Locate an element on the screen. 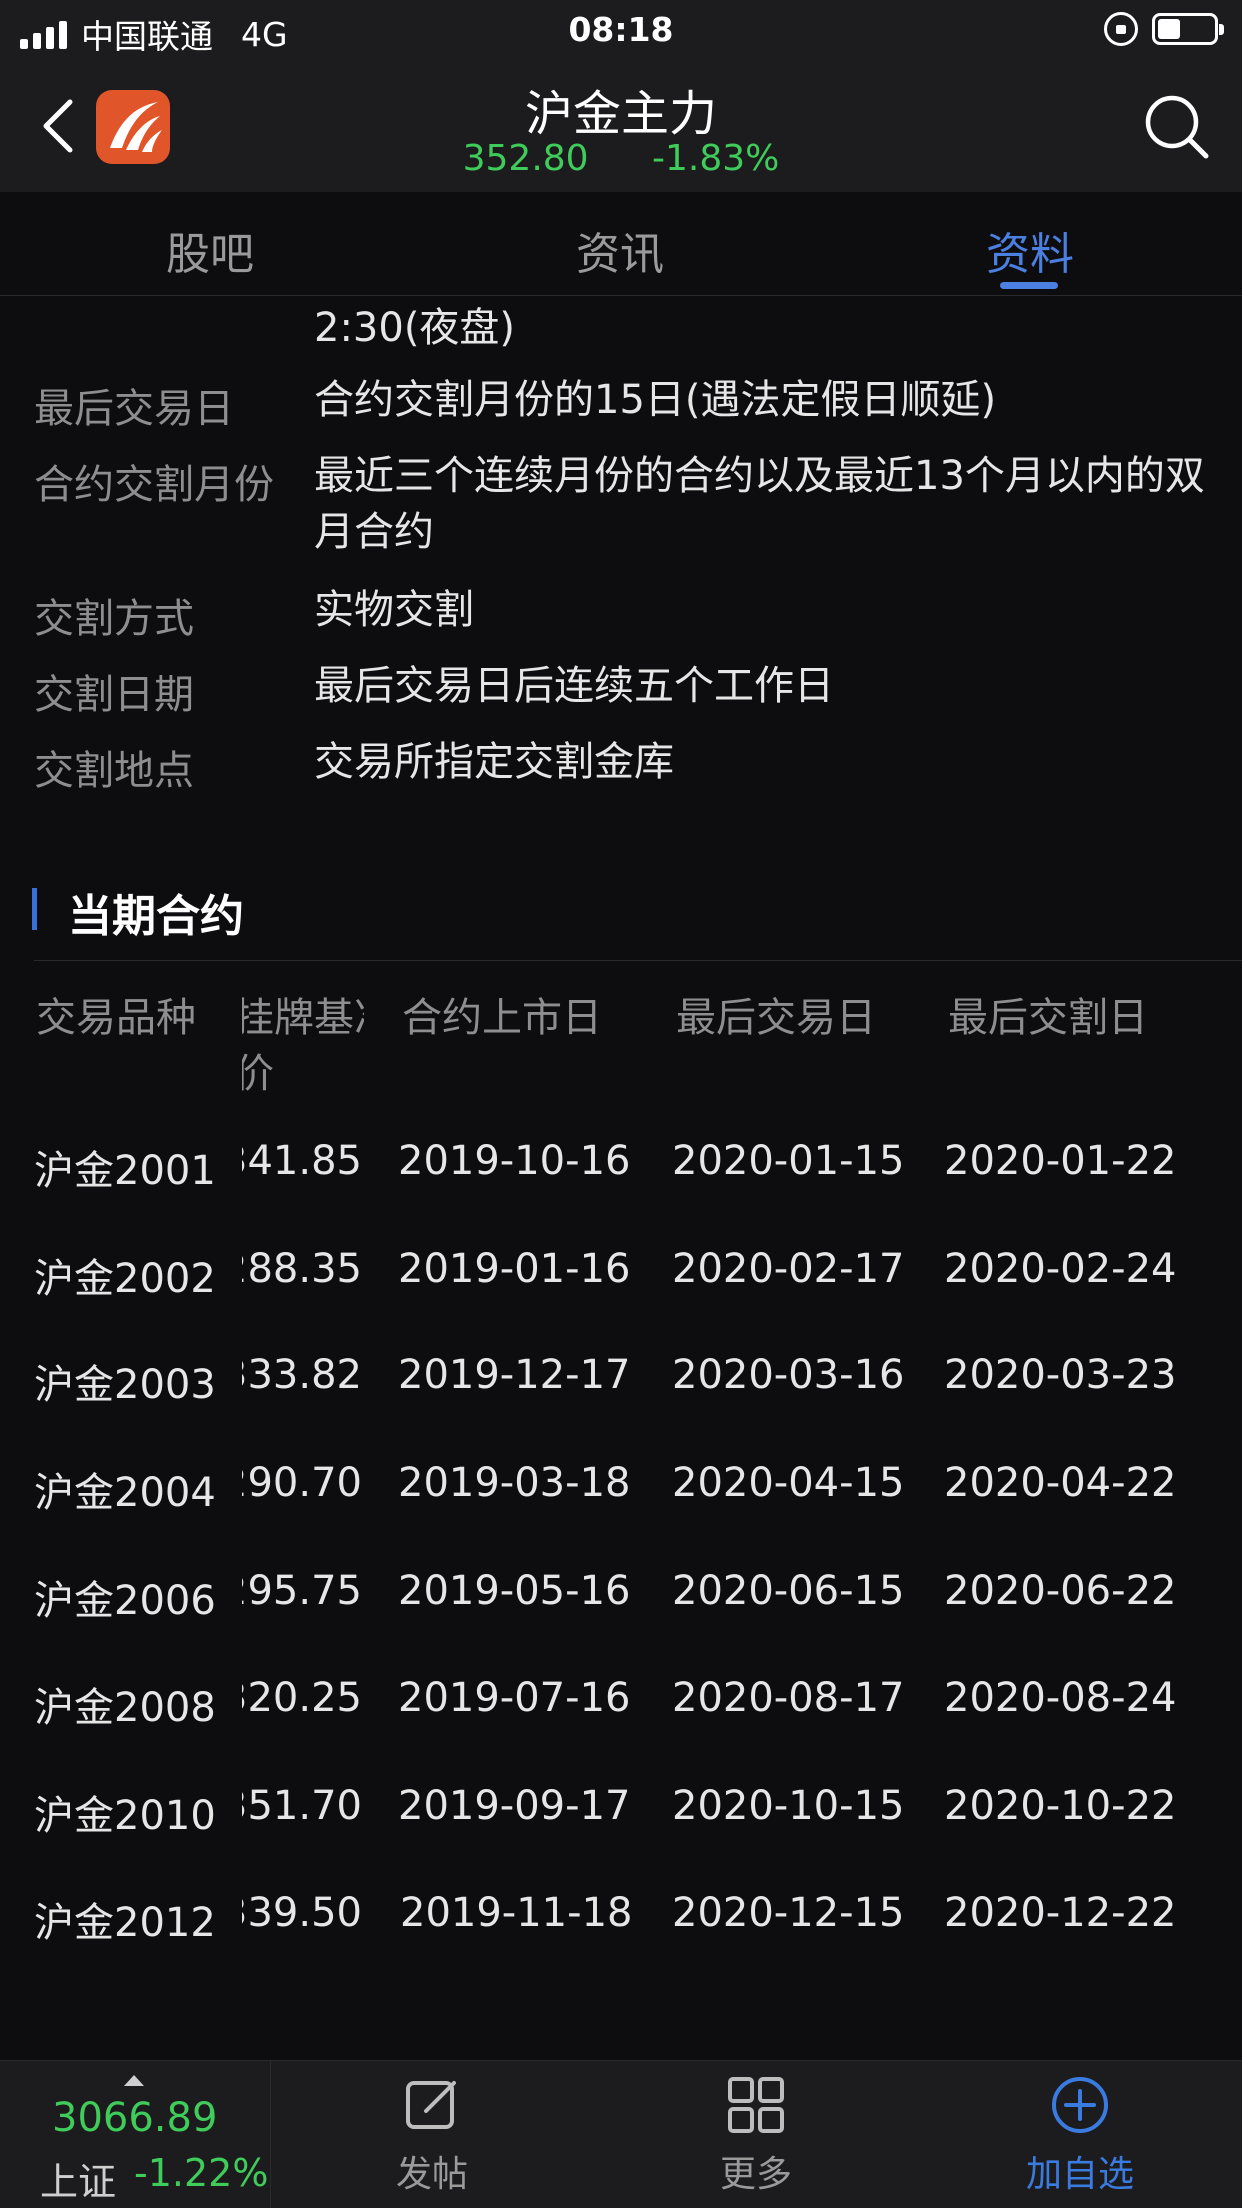 Image resolution: width=1242 pixels, height=2208 pixels. cell-list-date: 2019-01-16 is located at coordinates (514, 1269).